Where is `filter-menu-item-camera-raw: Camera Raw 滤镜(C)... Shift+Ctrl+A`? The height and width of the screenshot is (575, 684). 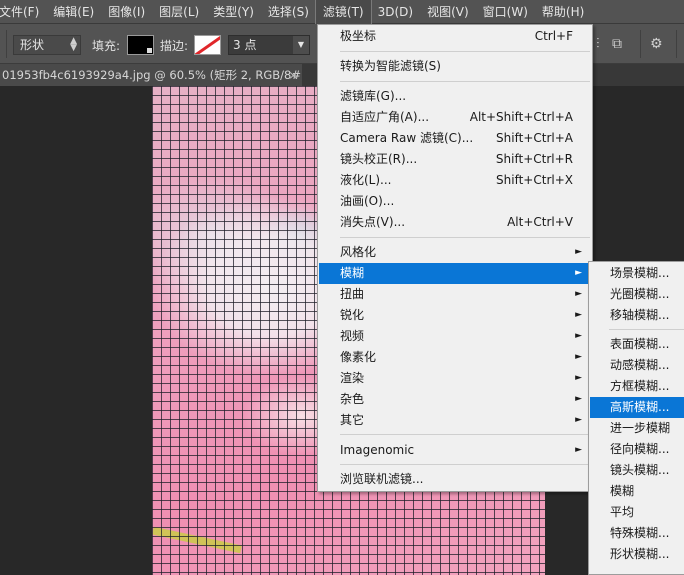 filter-menu-item-camera-raw: Camera Raw 滤镜(C)... Shift+Ctrl+A is located at coordinates (455, 138).